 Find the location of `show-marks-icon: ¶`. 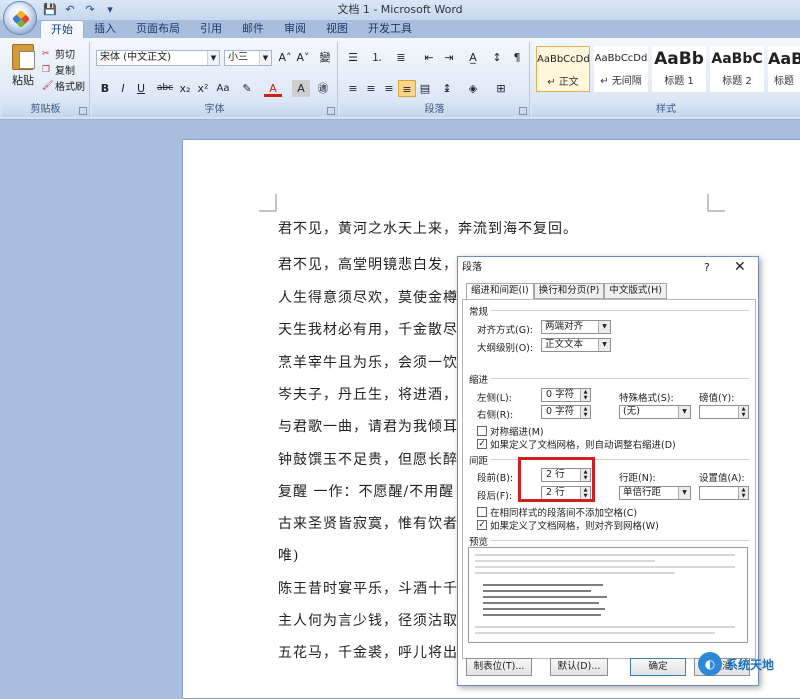

show-marks-icon: ¶ is located at coordinates (517, 57).